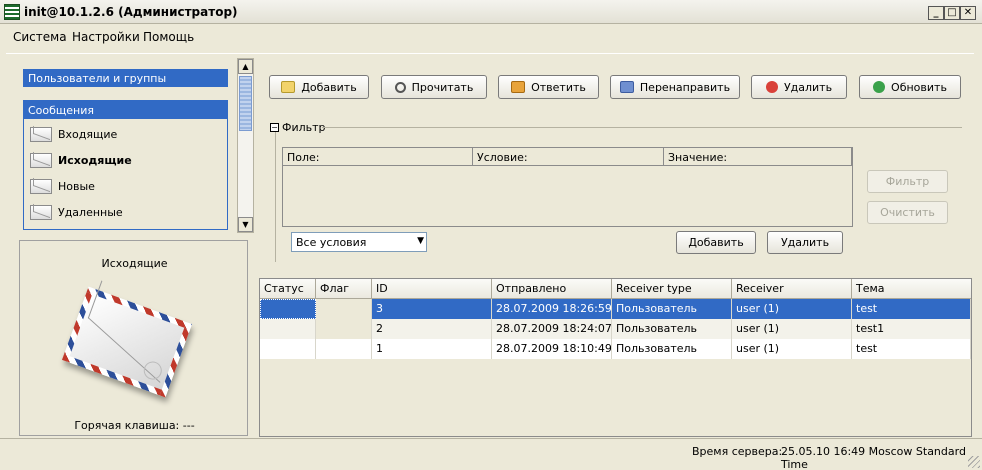 This screenshot has height=470, width=982. What do you see at coordinates (134, 263) in the screenshot?
I see `preview-title: Исходящие` at bounding box center [134, 263].